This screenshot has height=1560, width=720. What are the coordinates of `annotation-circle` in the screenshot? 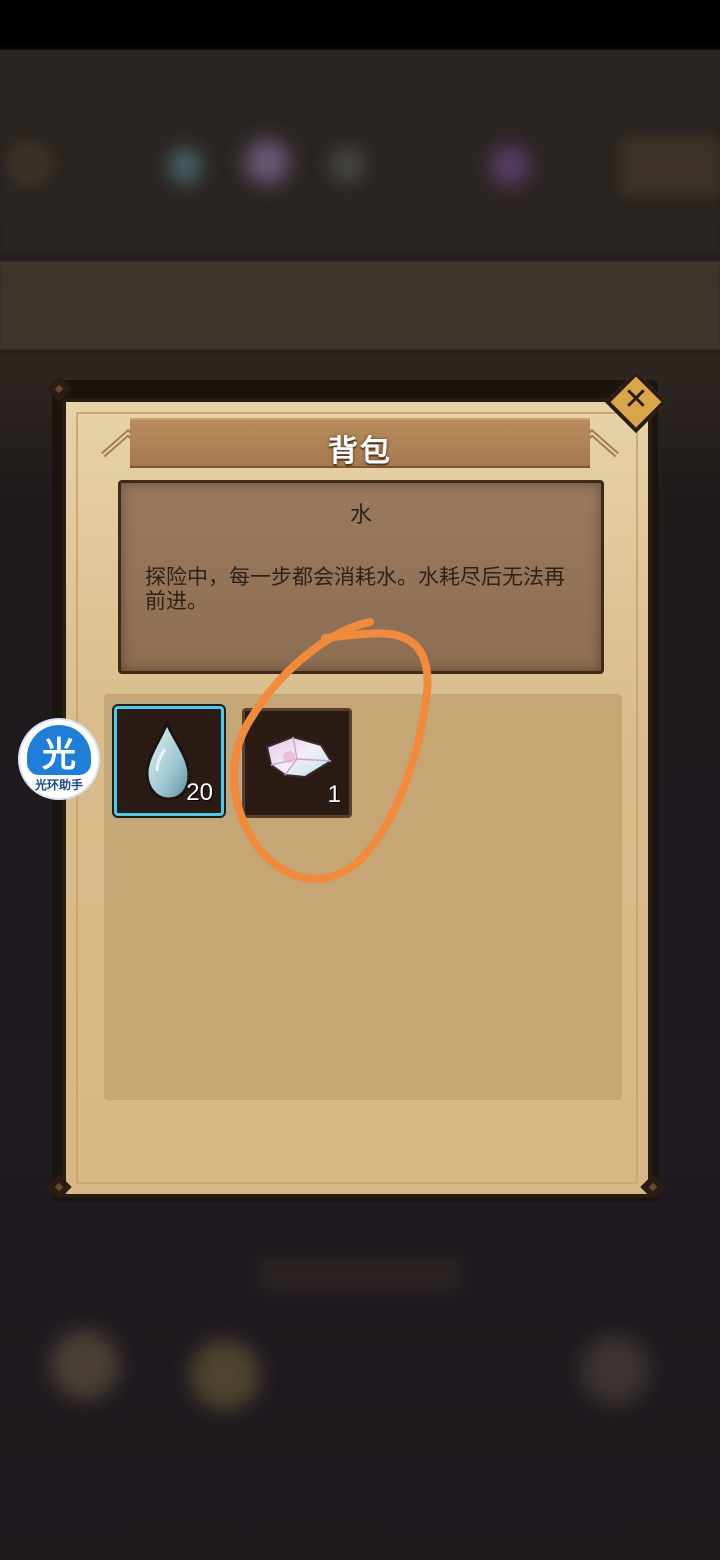 It's located at (331, 750).